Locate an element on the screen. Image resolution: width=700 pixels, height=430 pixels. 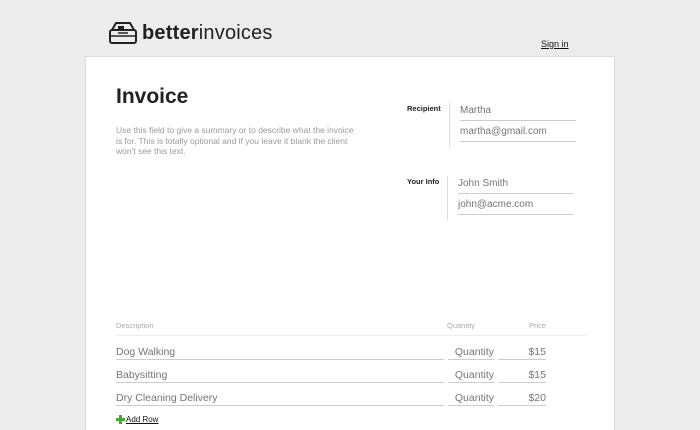
your-info-label: Your Info is located at coordinates (423, 181).